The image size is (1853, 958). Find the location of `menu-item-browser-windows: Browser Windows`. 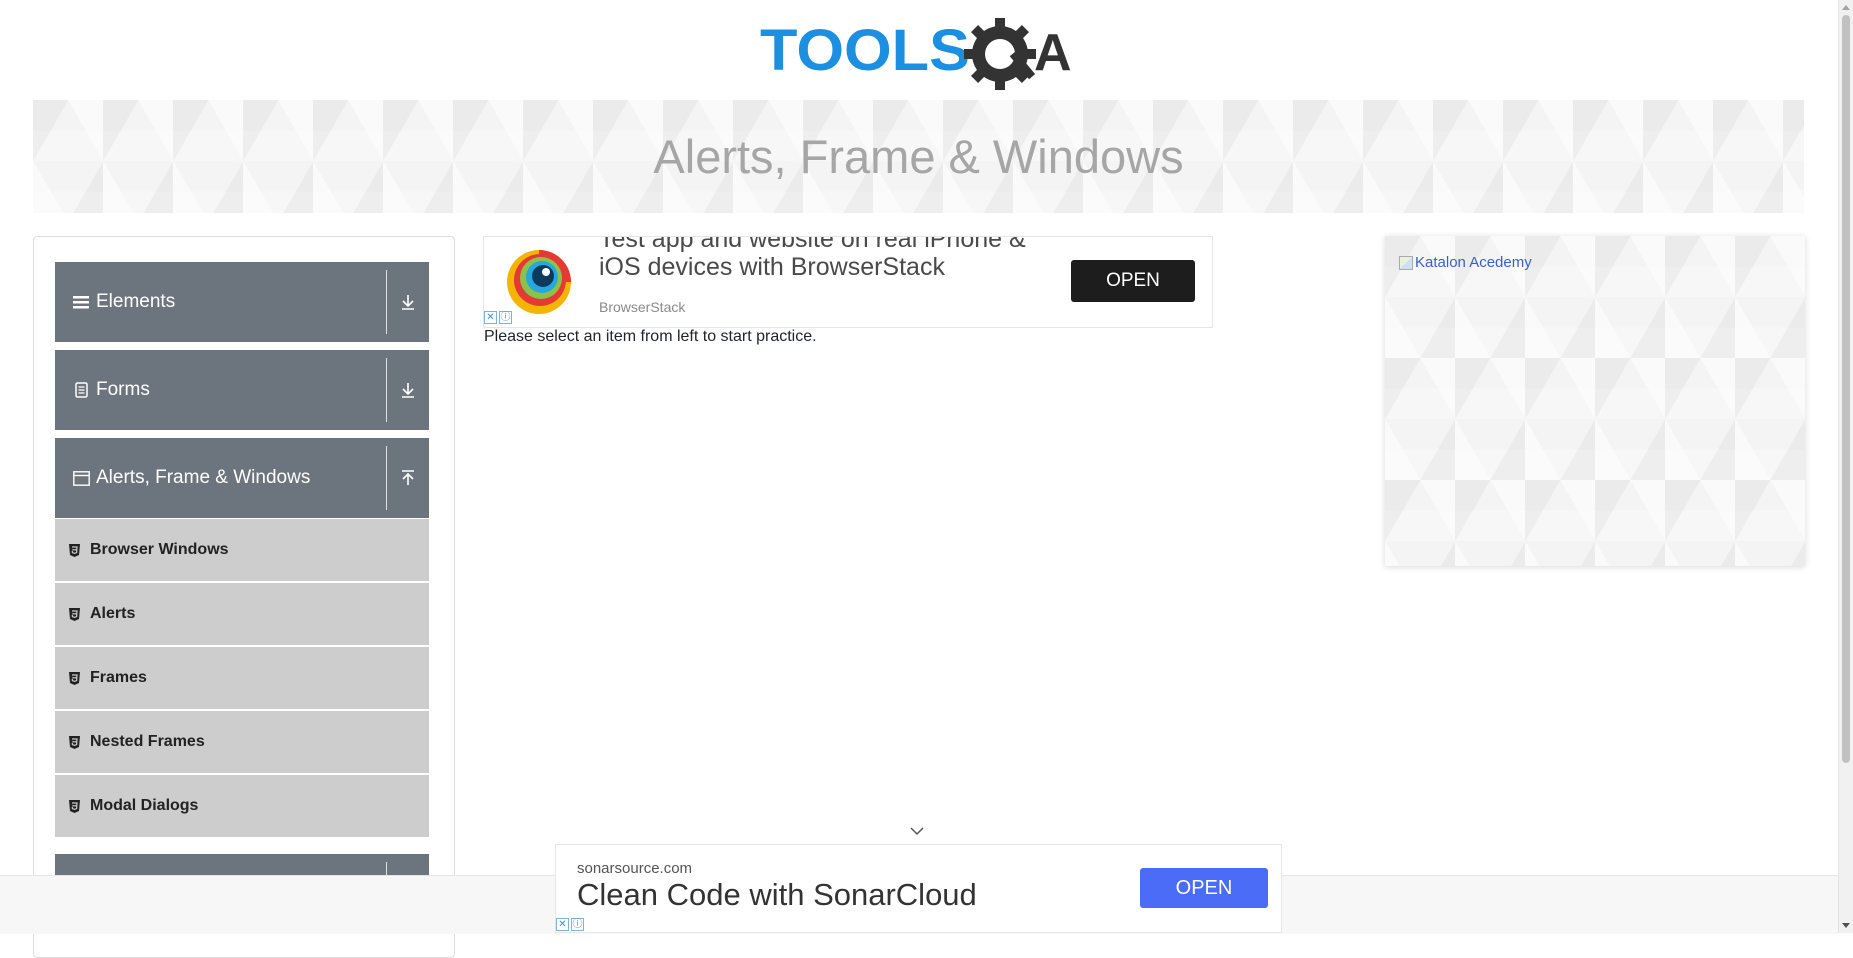

menu-item-browser-windows: Browser Windows is located at coordinates (242, 551).